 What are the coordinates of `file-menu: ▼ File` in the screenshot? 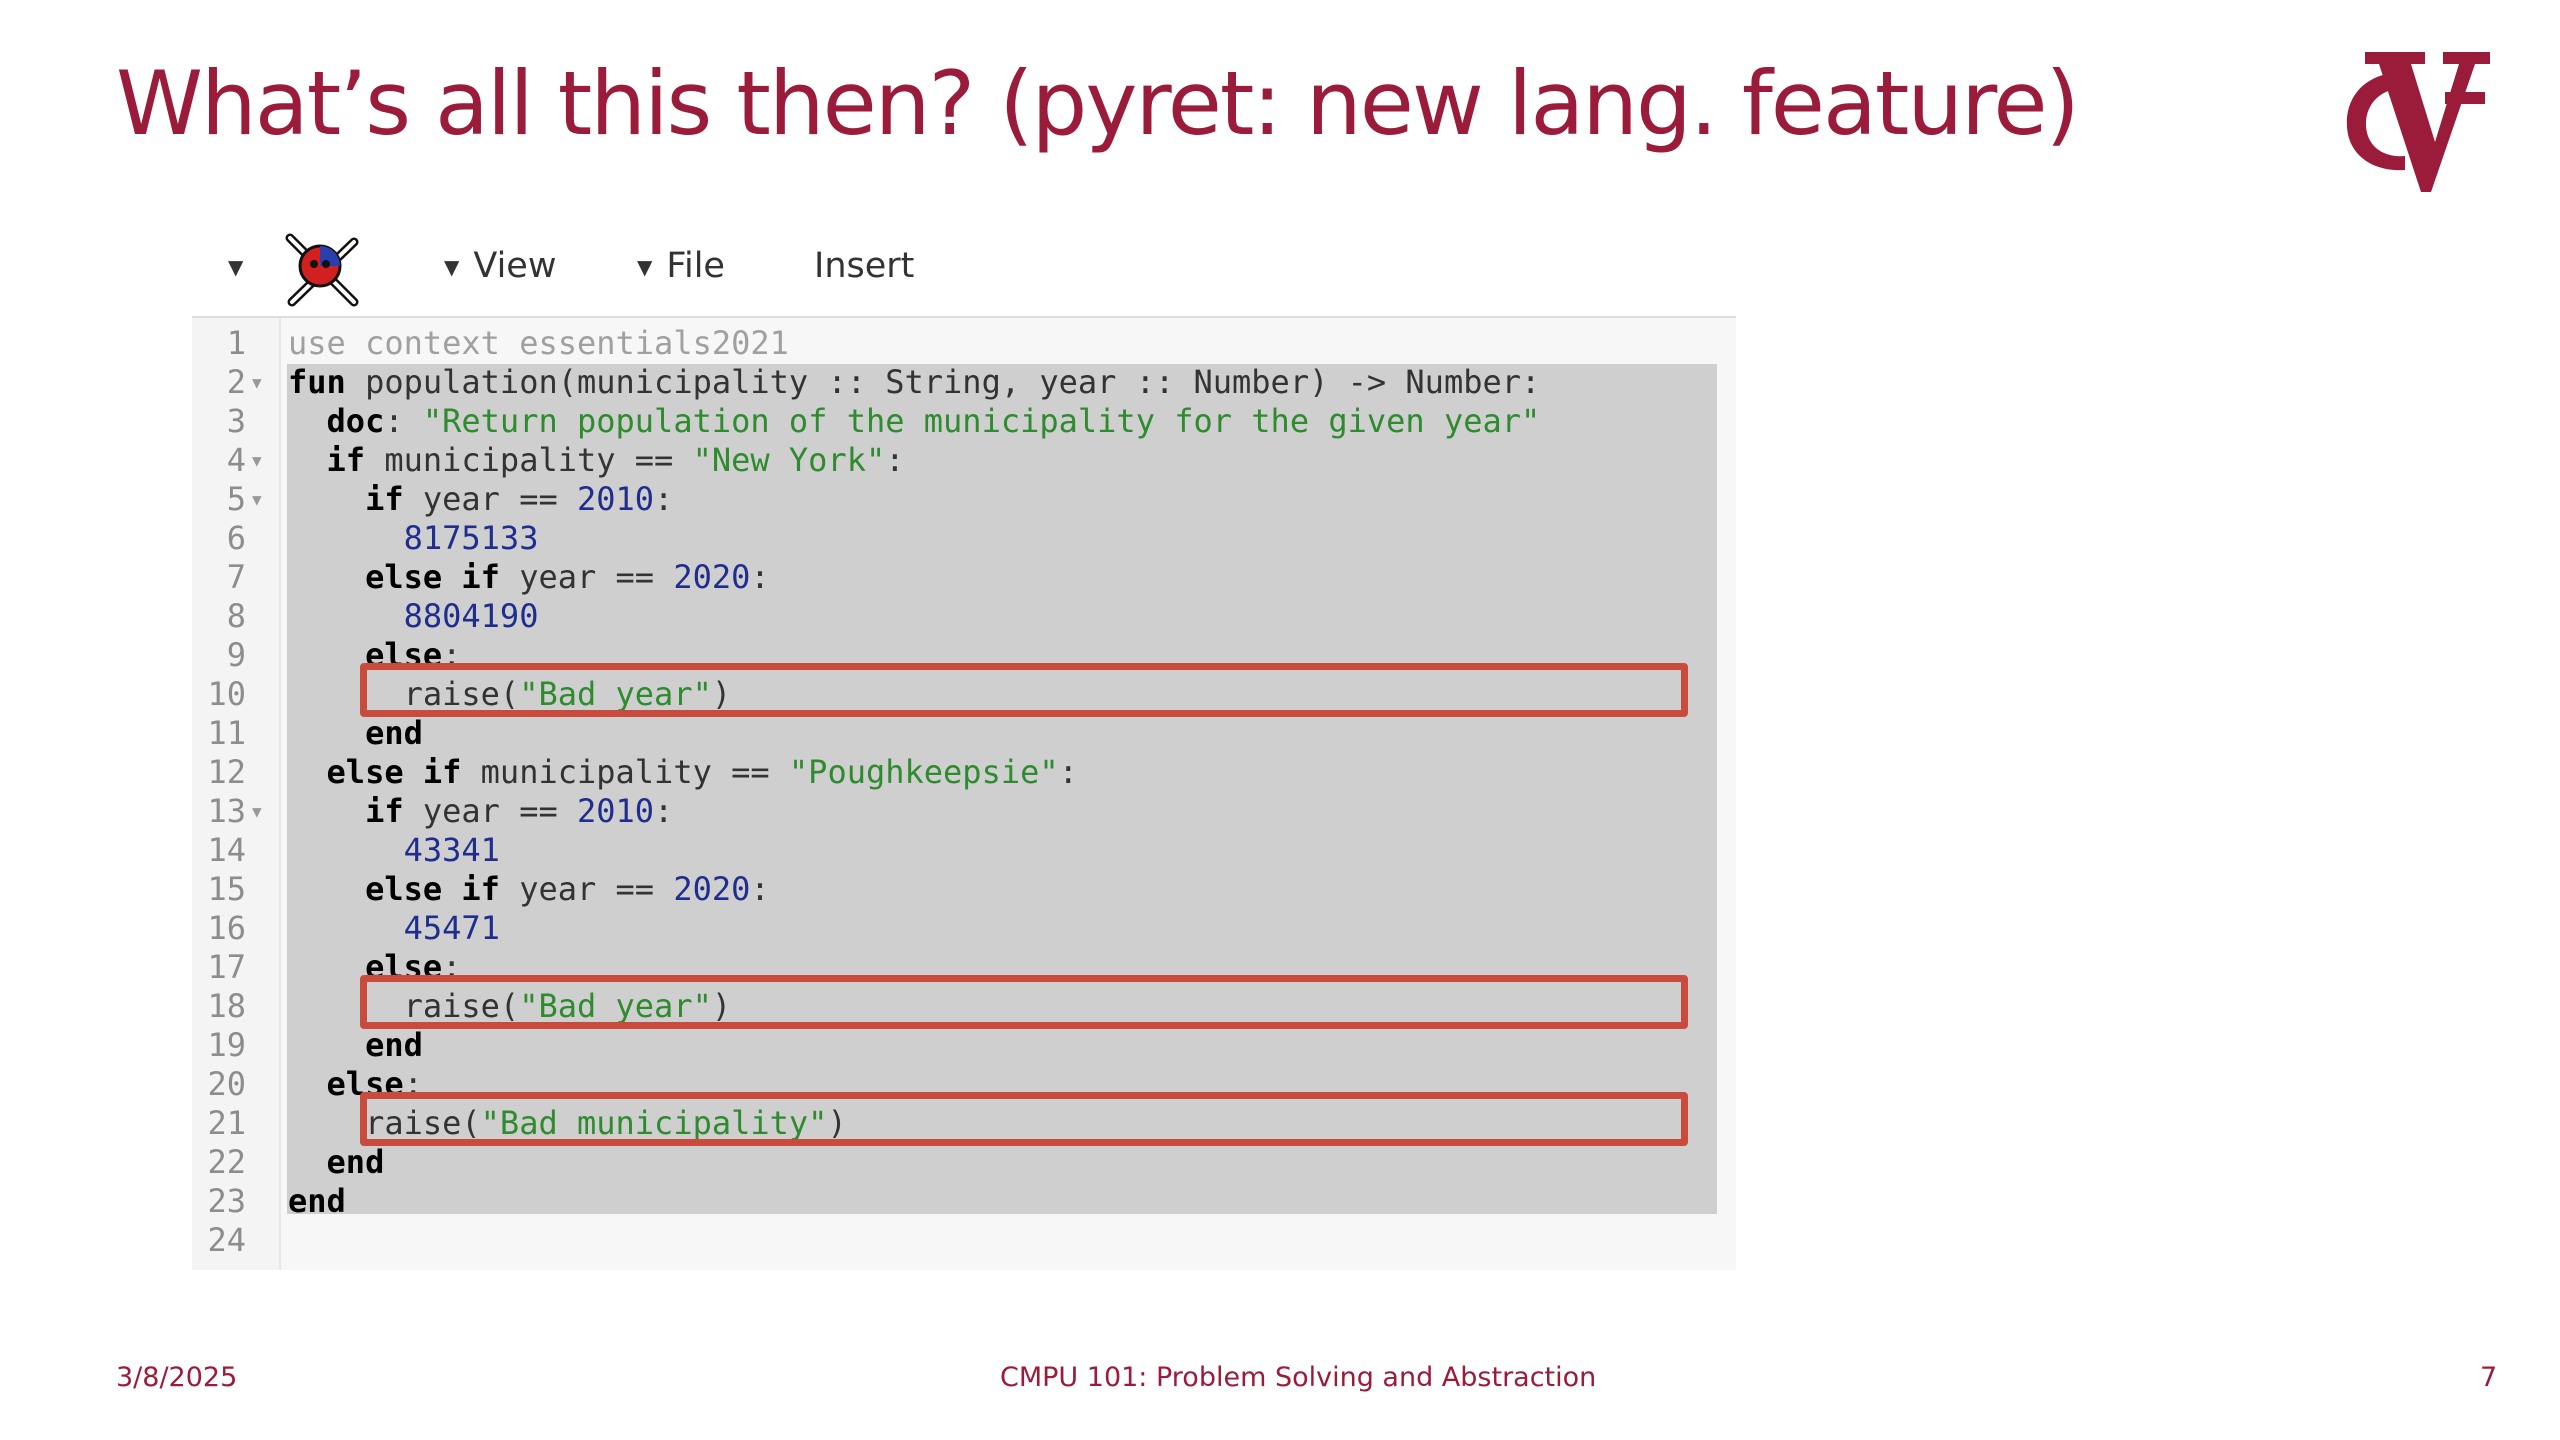 It's located at (681, 266).